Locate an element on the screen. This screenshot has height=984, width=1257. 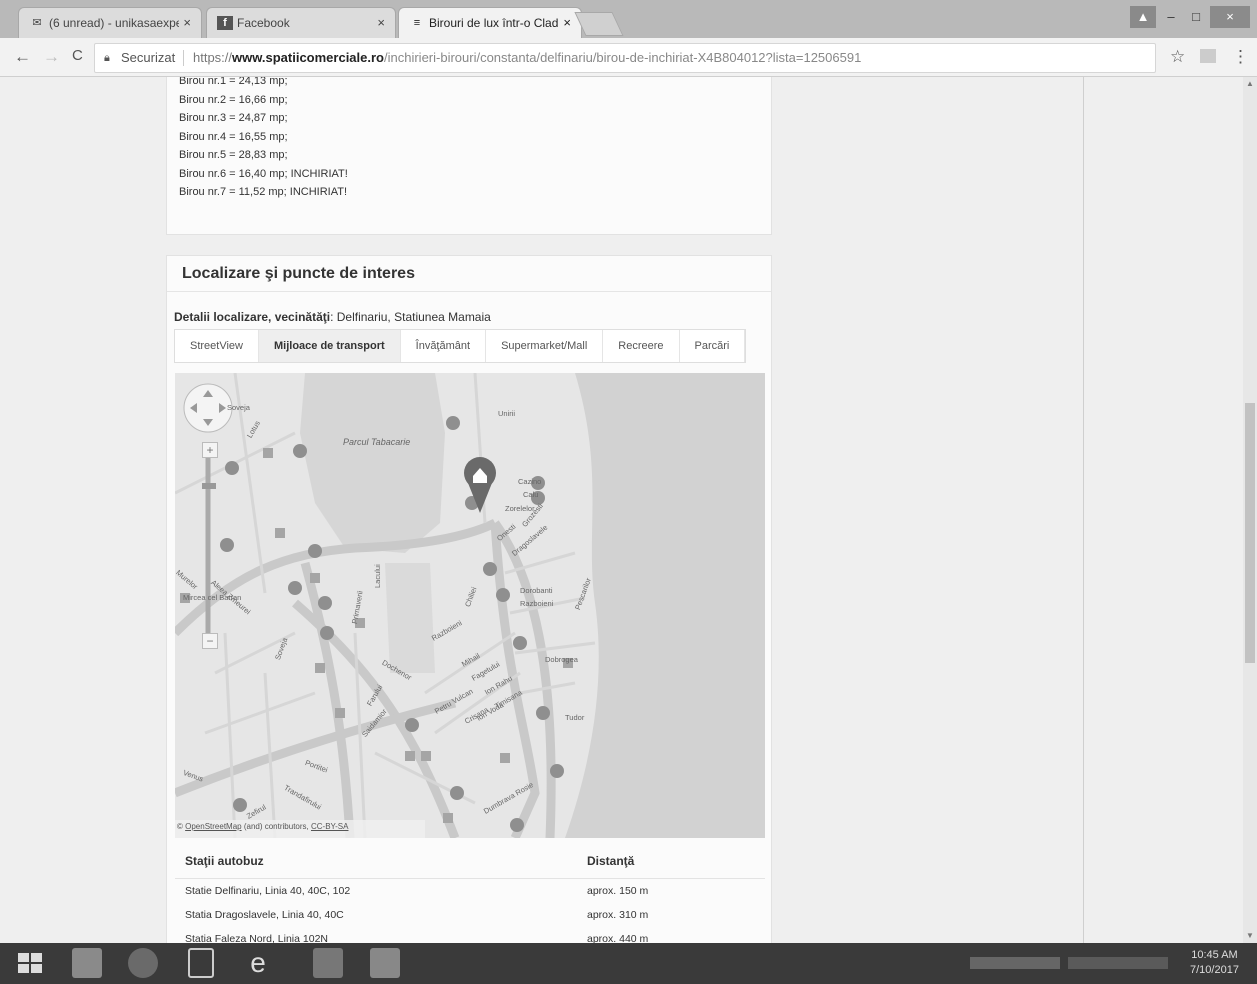
attribution-prefix: © is located at coordinates (181, 826).